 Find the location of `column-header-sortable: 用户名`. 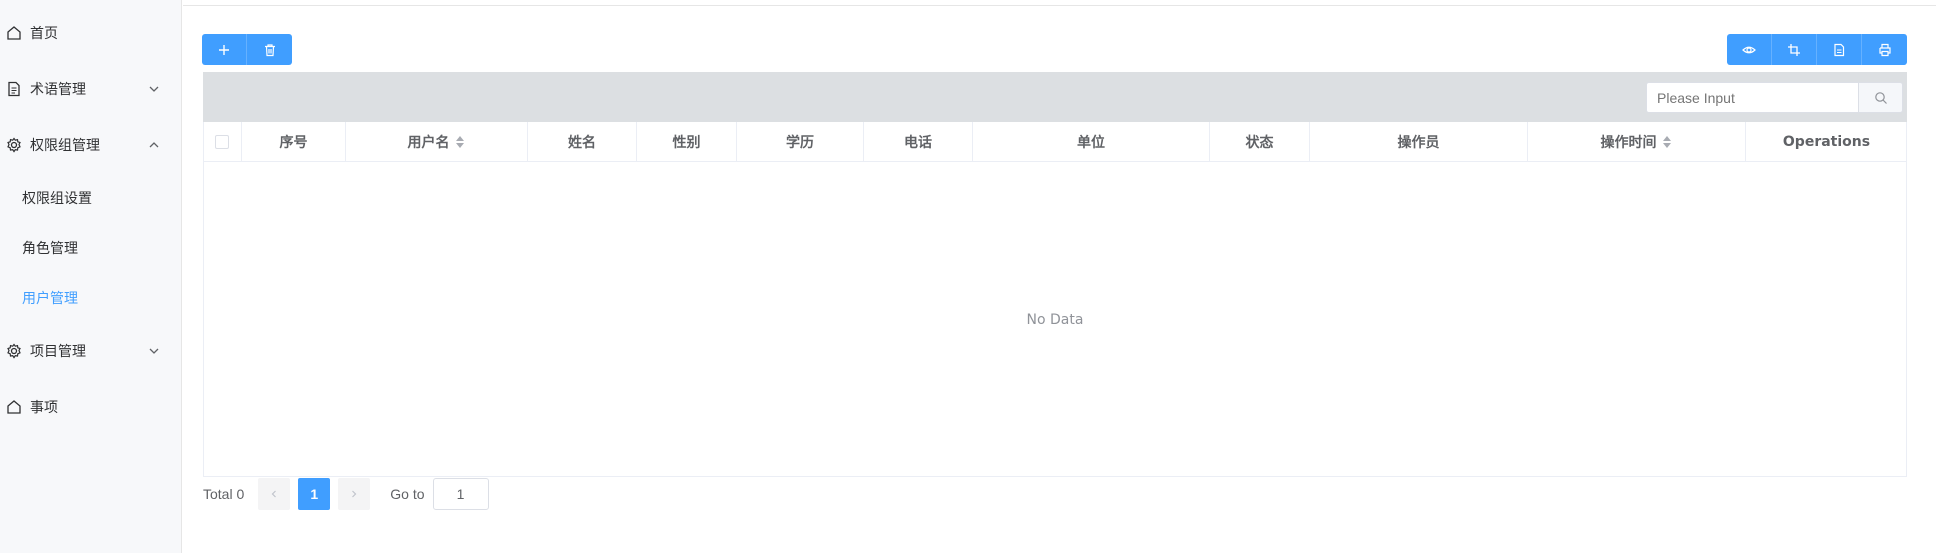

column-header-sortable: 用户名 is located at coordinates (437, 142).